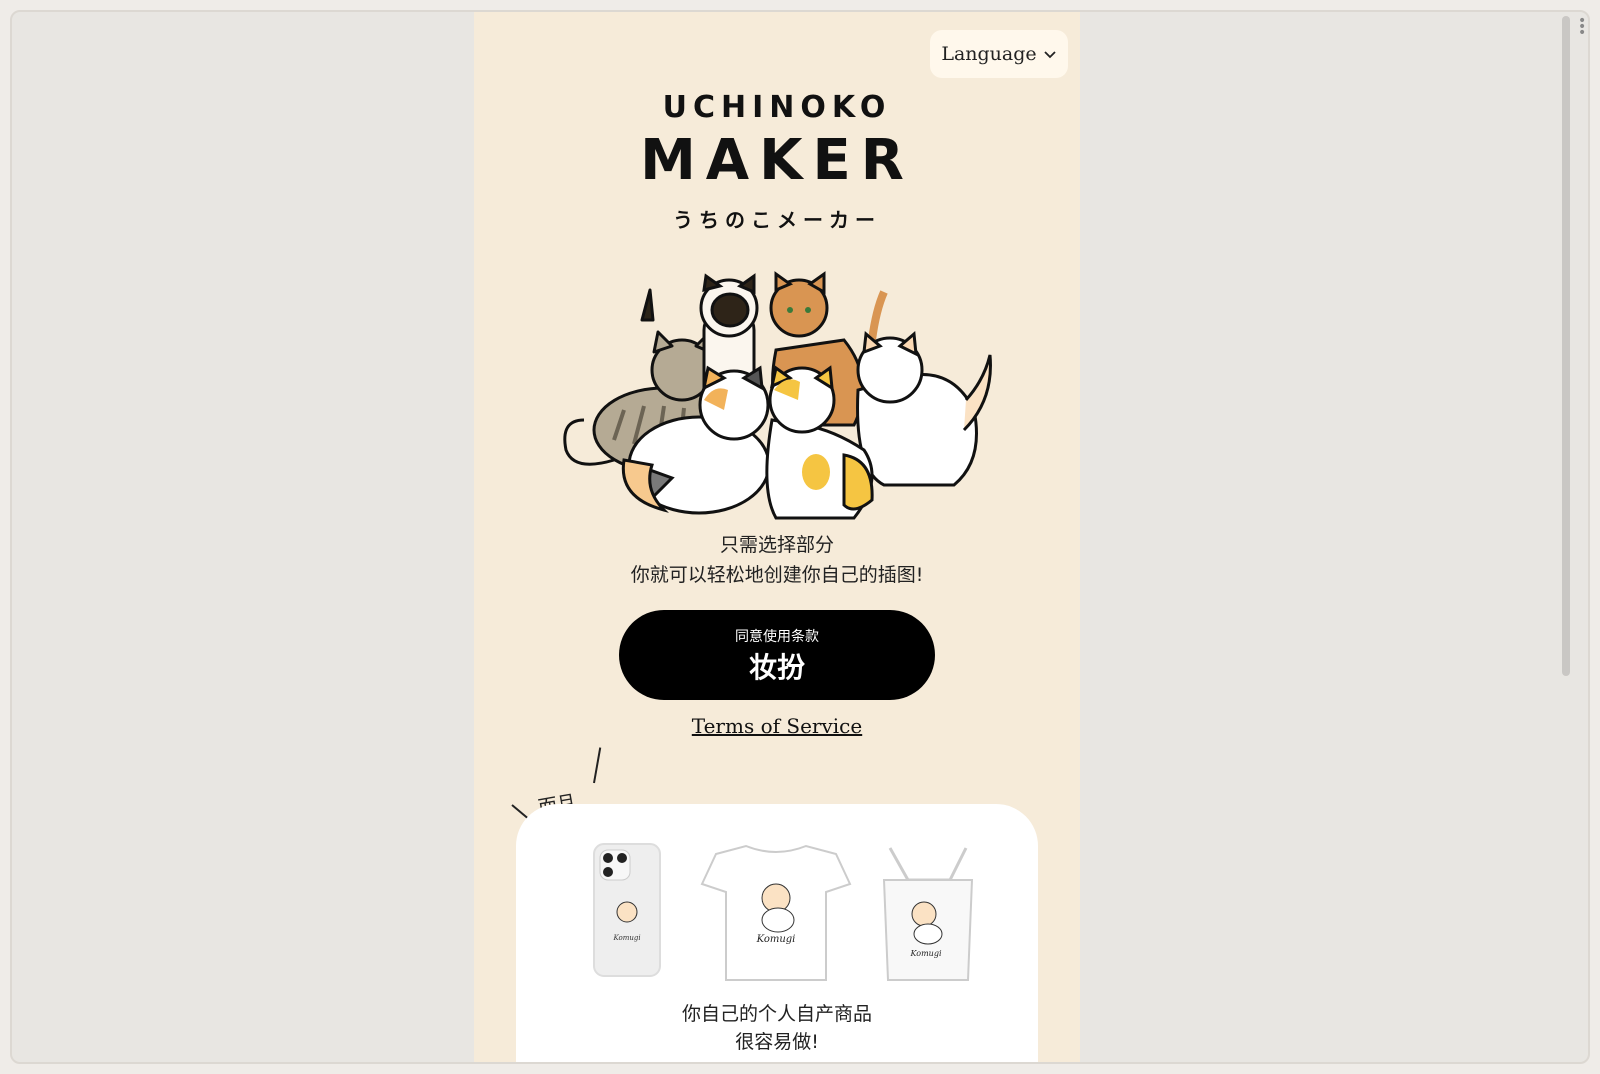  Describe the element at coordinates (777, 575) in the screenshot. I see `tagline-line2: 你就可以轻松地创建你自己的插图!` at that location.